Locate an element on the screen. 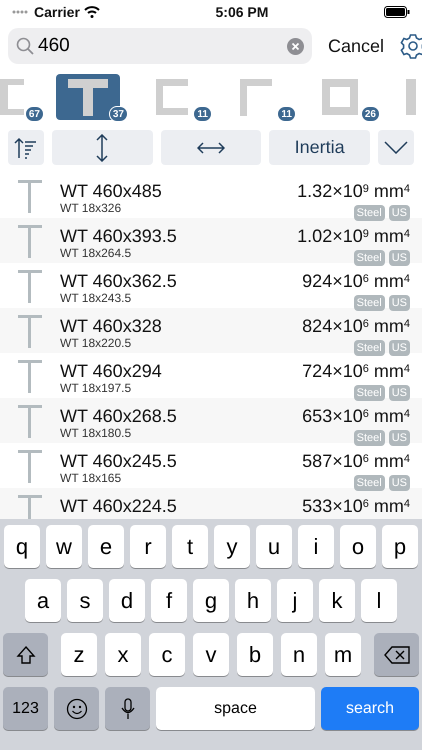  key: u is located at coordinates (274, 546).